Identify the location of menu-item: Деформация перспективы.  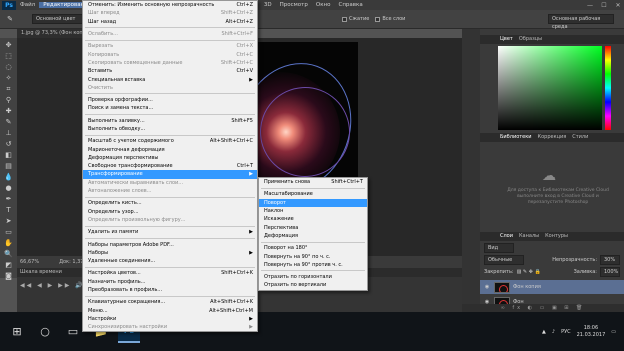
(170, 158).